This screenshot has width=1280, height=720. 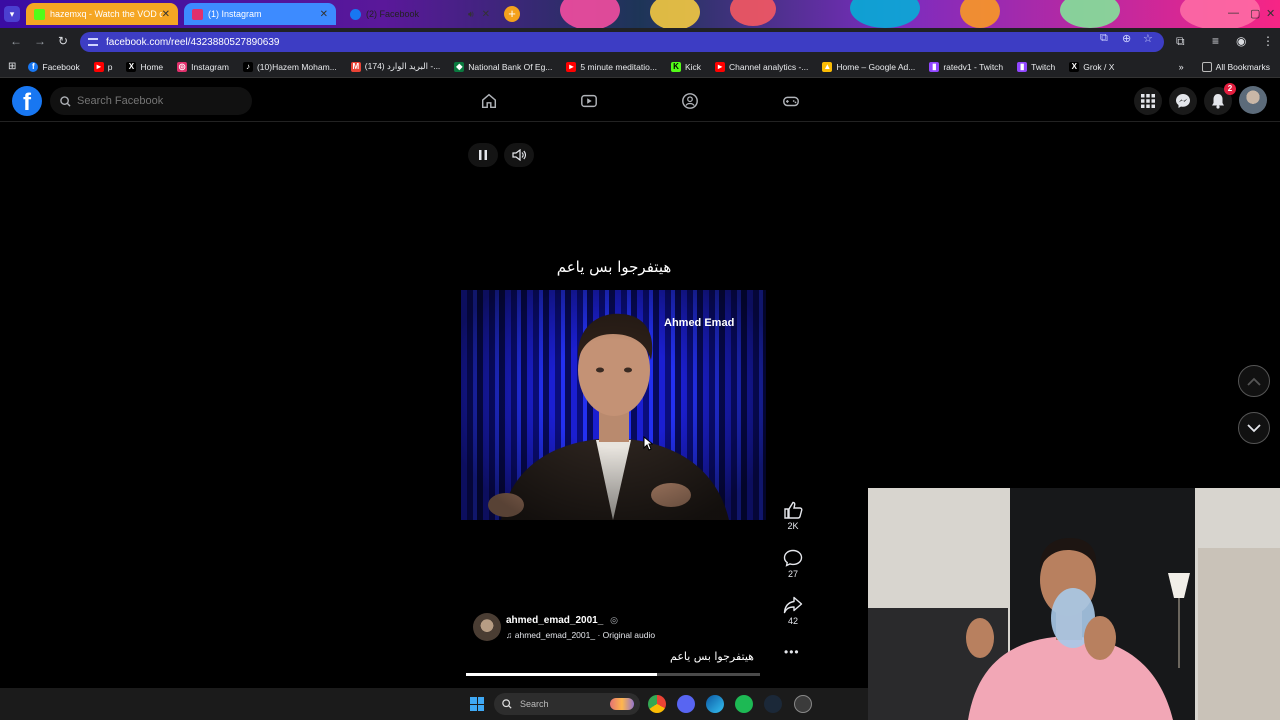 What do you see at coordinates (1218, 101) in the screenshot?
I see `bell-icon` at bounding box center [1218, 101].